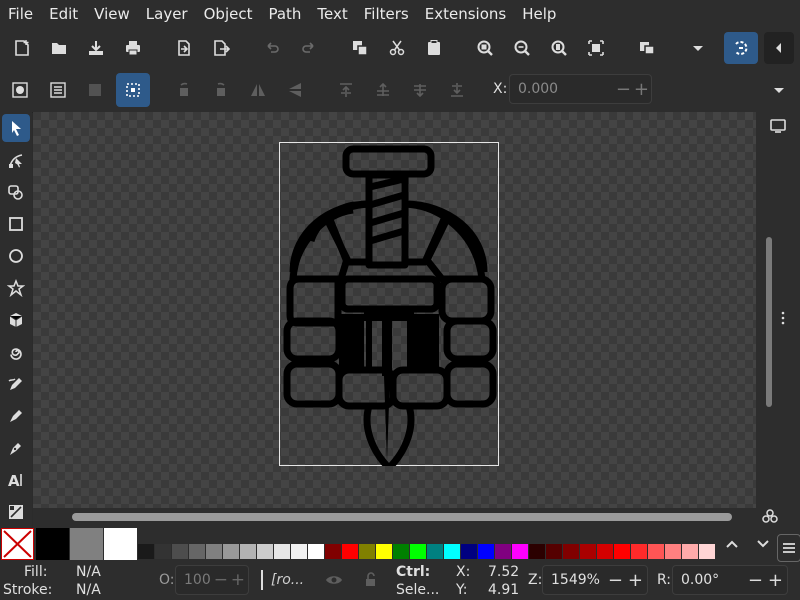 Image resolution: width=800 pixels, height=600 pixels. Describe the element at coordinates (779, 90) in the screenshot. I see `overflow-dropdown-icon` at that location.